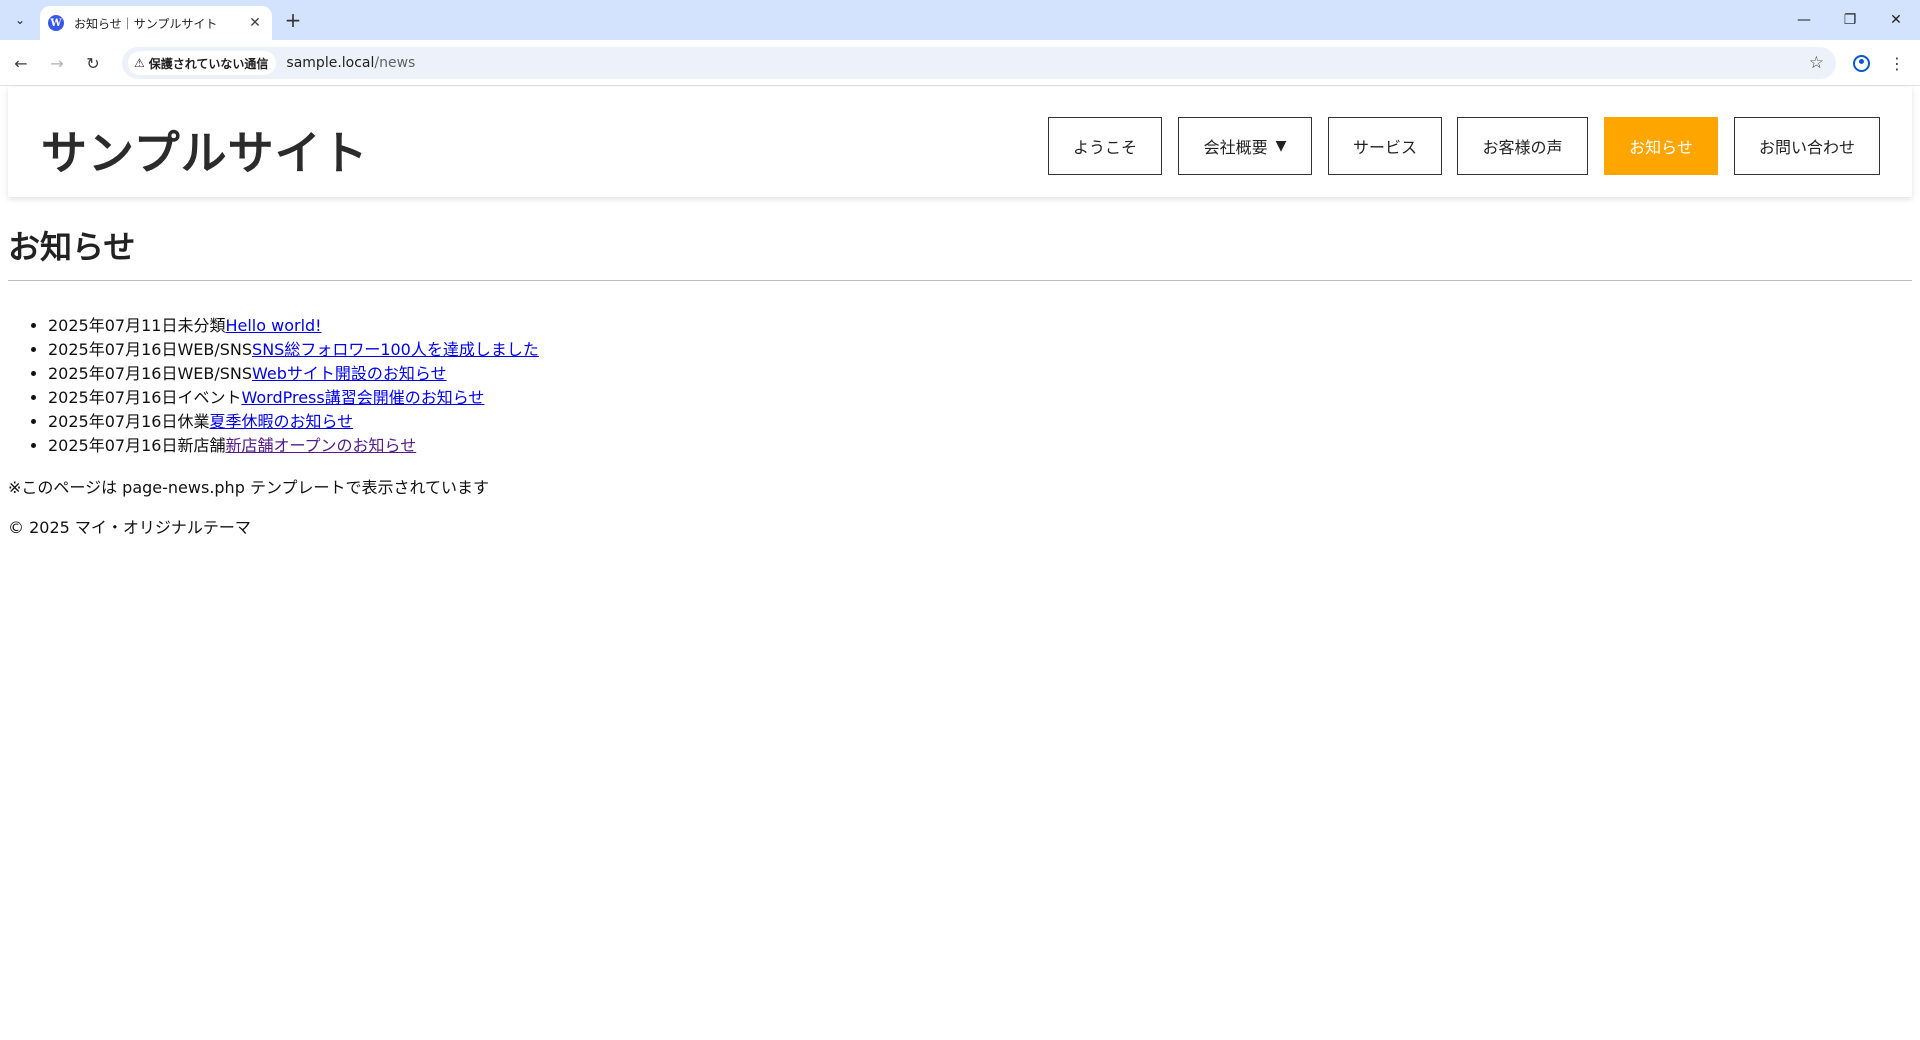  What do you see at coordinates (1281, 146) in the screenshot?
I see `caret-down-icon: ▼` at bounding box center [1281, 146].